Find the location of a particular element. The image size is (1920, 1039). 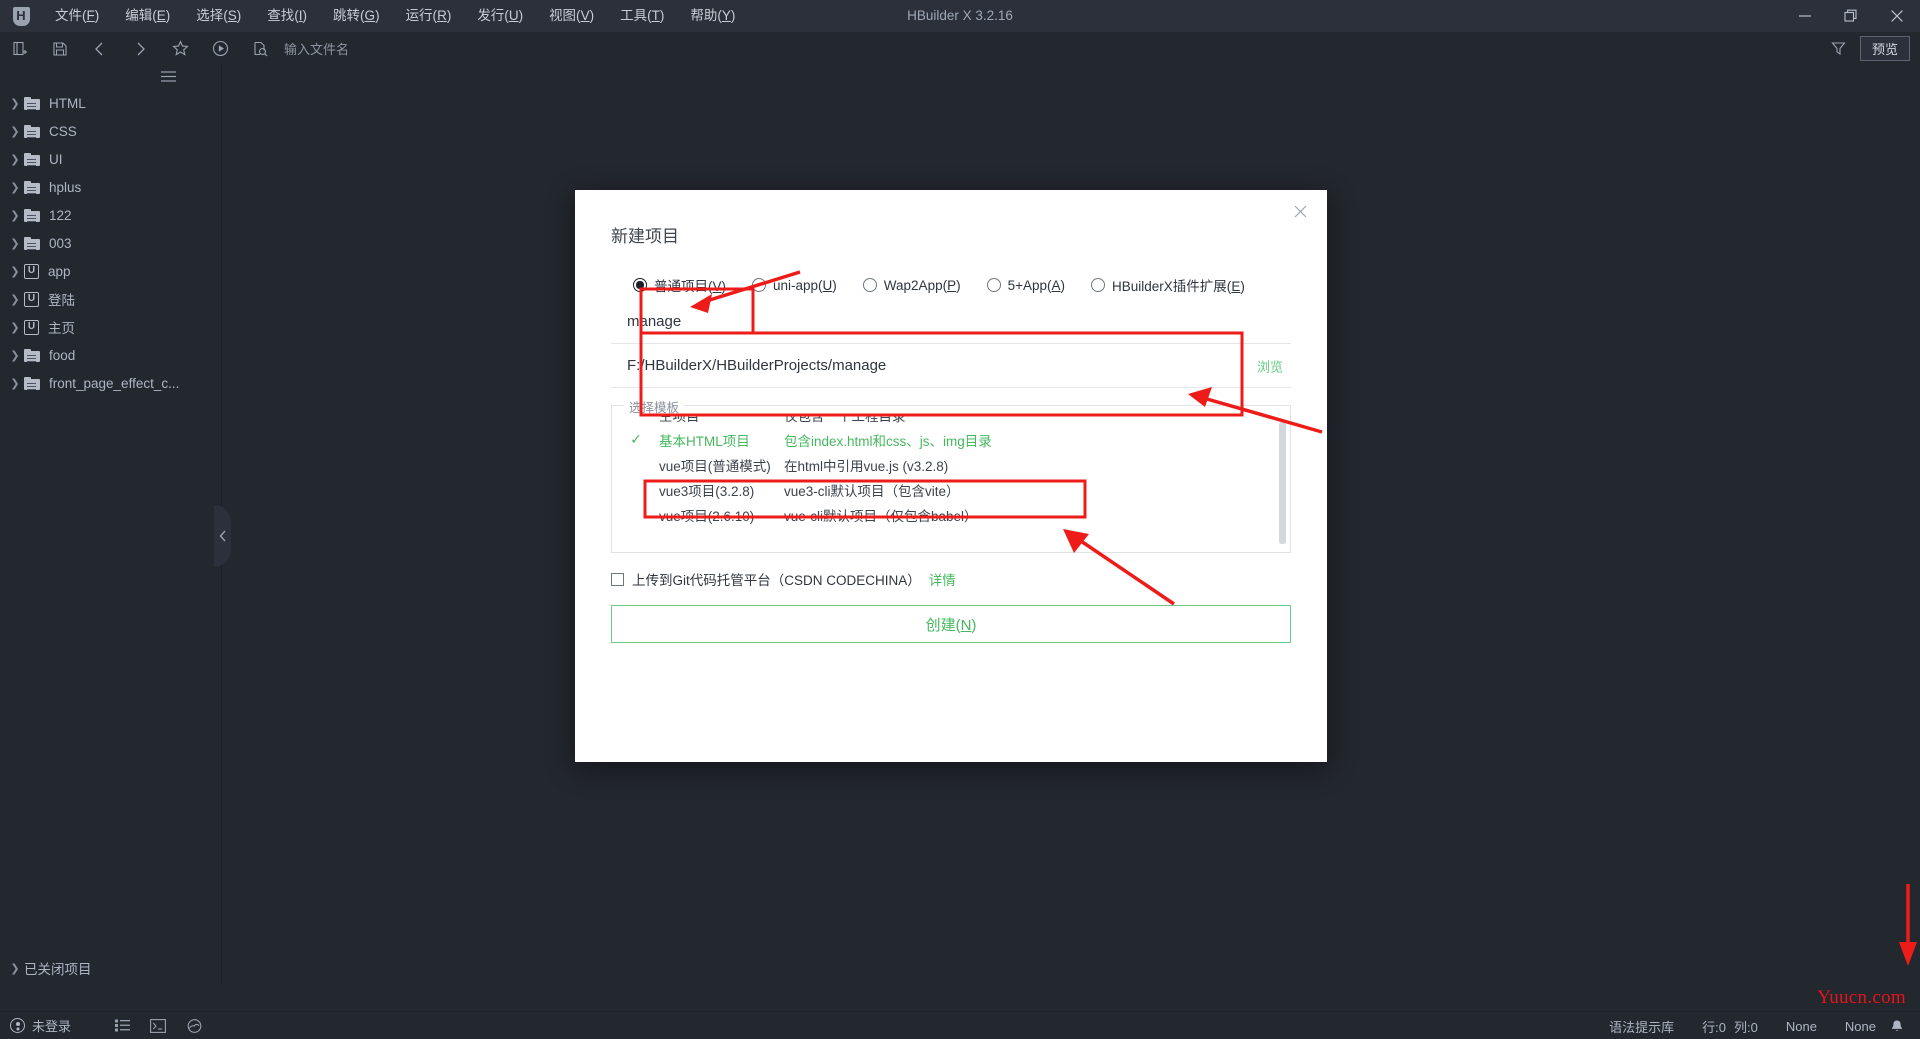

tree-item-122: ❯ 122 is located at coordinates (110, 215).